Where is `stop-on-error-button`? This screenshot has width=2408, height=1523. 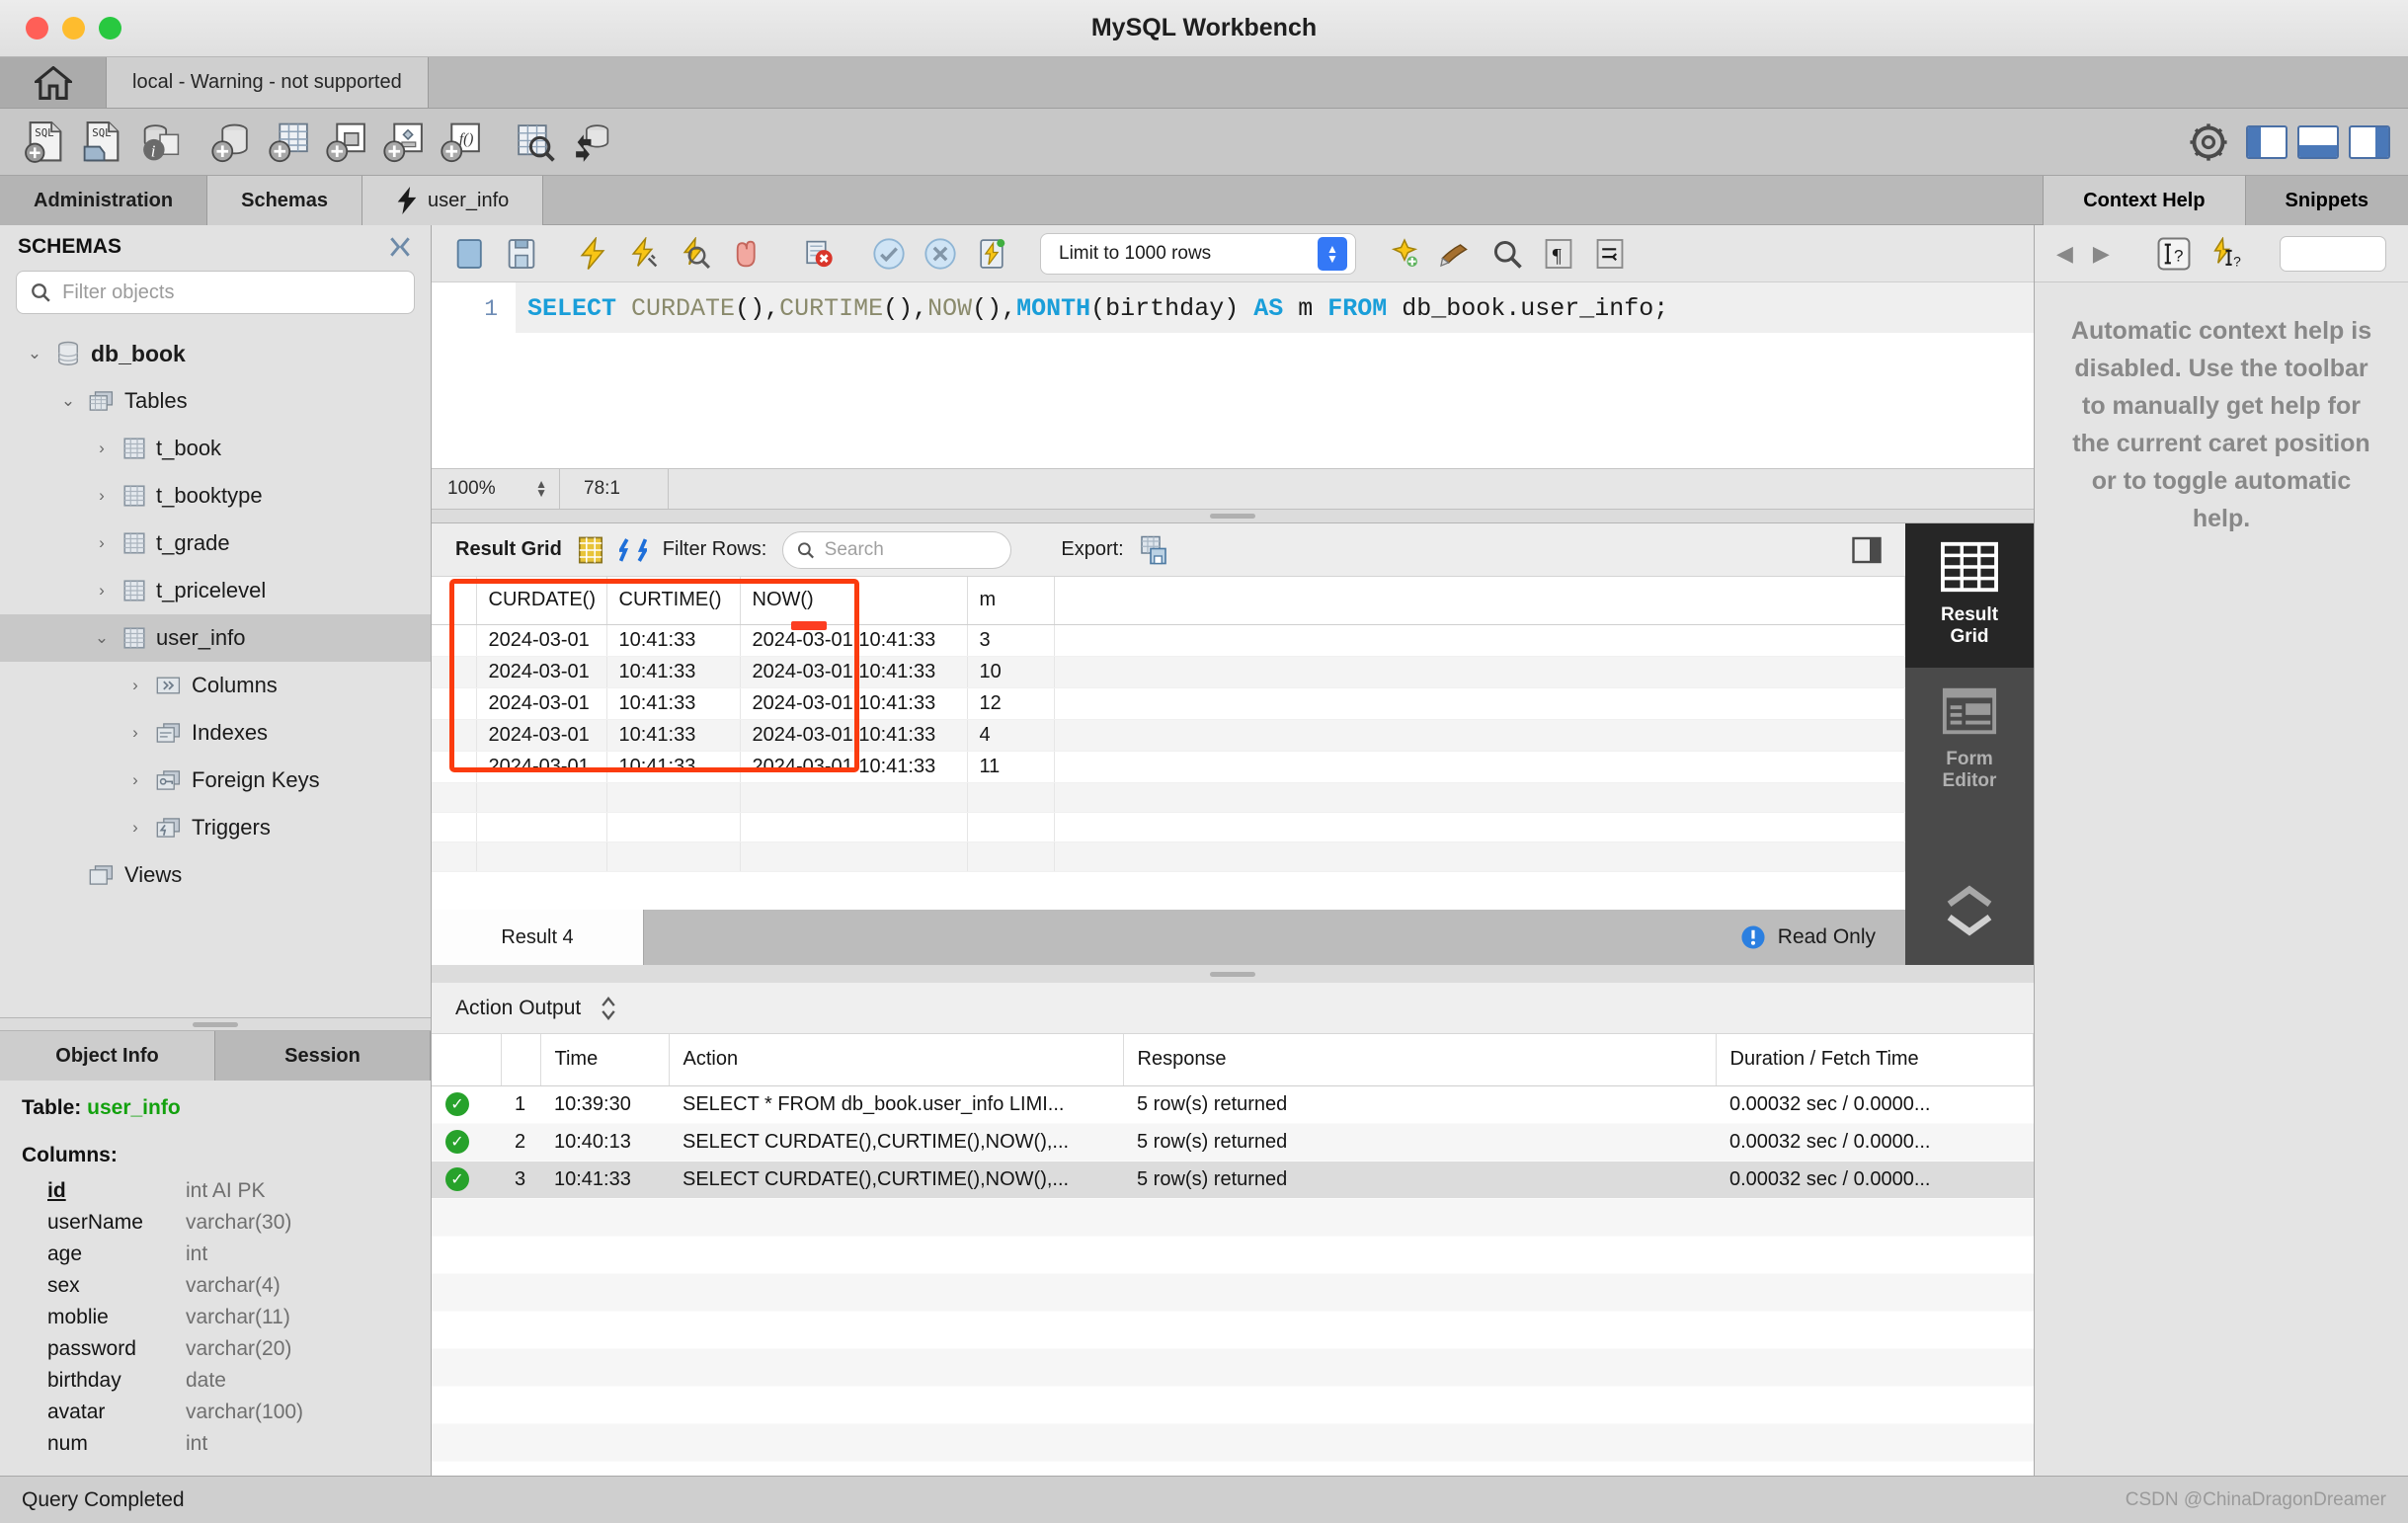 stop-on-error-button is located at coordinates (818, 254).